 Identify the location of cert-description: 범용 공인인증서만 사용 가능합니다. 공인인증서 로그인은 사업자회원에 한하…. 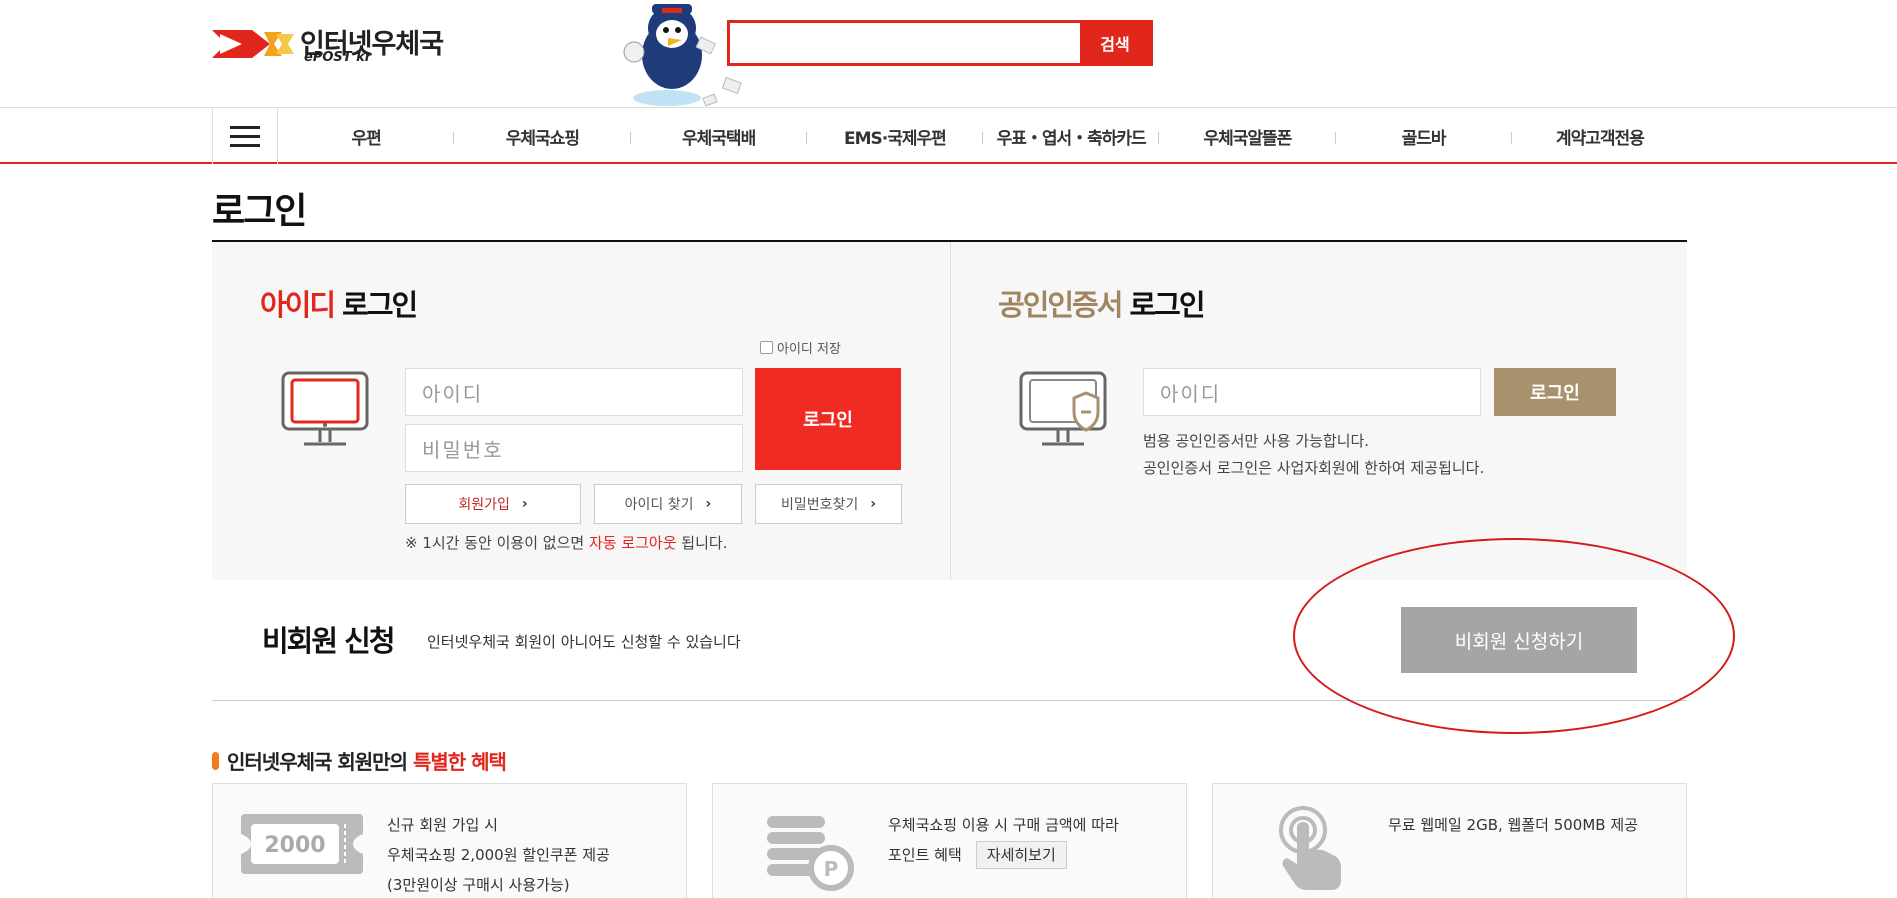
(1314, 454).